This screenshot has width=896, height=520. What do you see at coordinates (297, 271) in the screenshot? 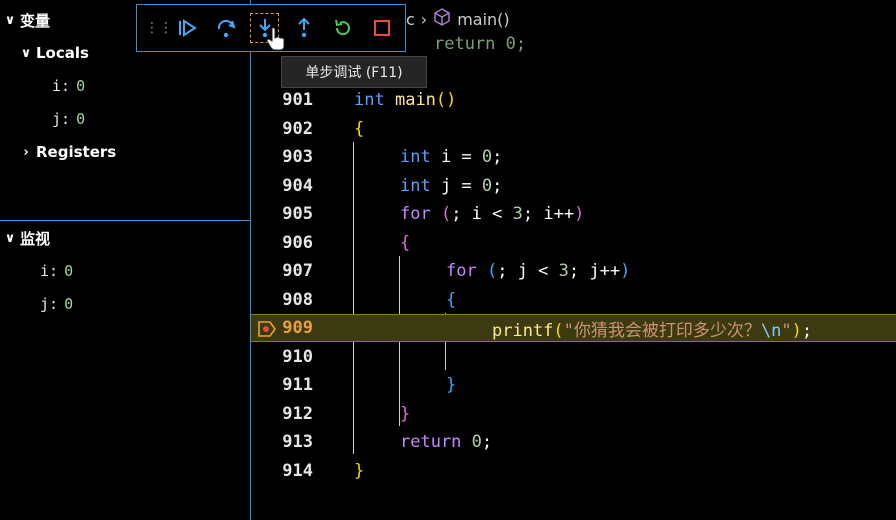
I see `line-number: 907` at bounding box center [297, 271].